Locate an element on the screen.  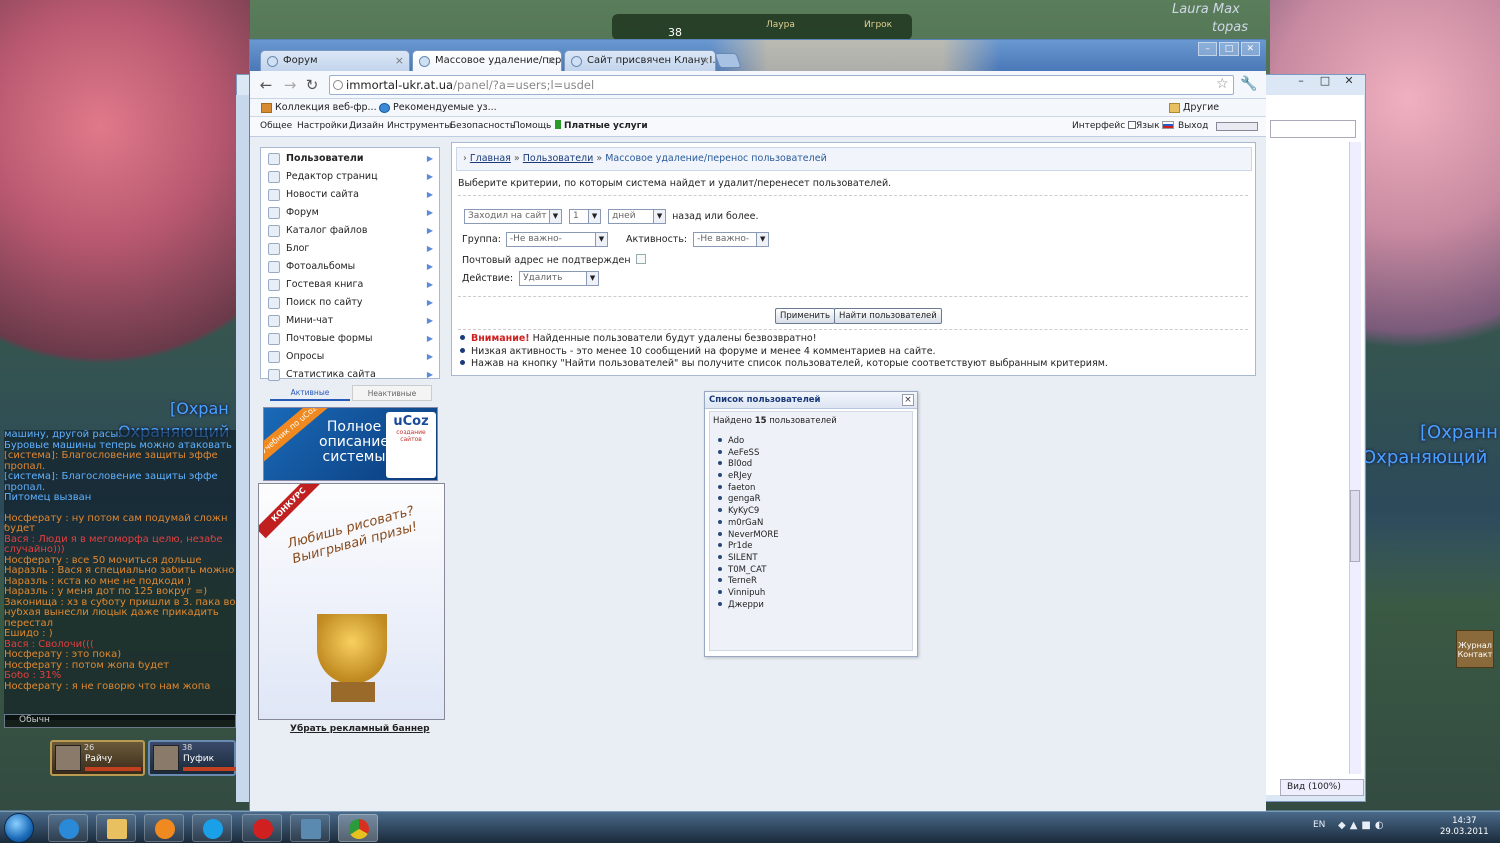
menu-logout: Выход is located at coordinates (1193, 126).